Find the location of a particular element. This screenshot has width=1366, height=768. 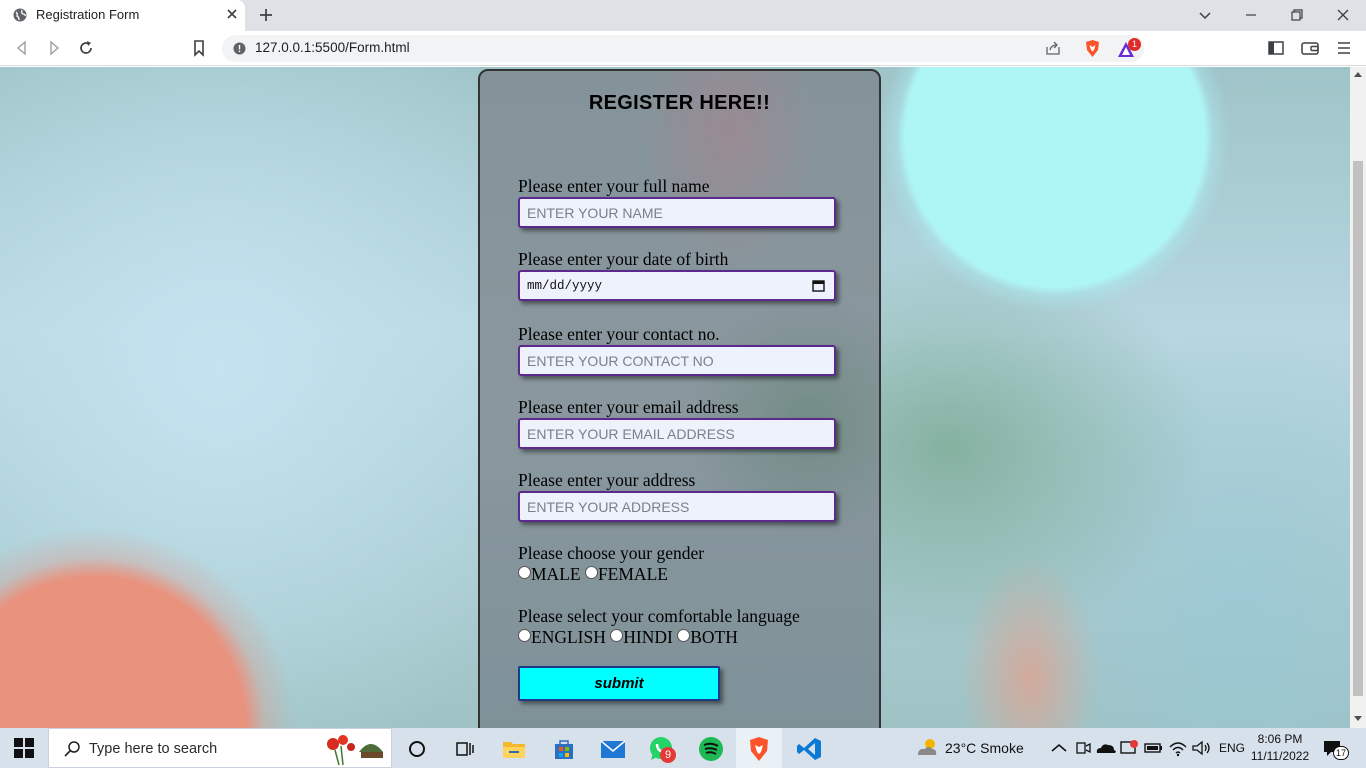

gender-label: Please choose your gender is located at coordinates (611, 553).